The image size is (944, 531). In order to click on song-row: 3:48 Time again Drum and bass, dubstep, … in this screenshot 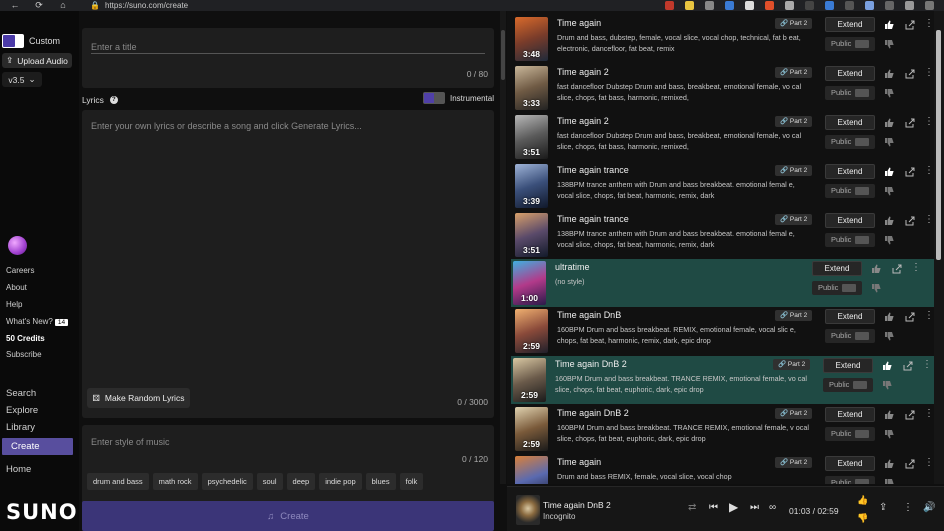, I will do `click(723, 39)`.